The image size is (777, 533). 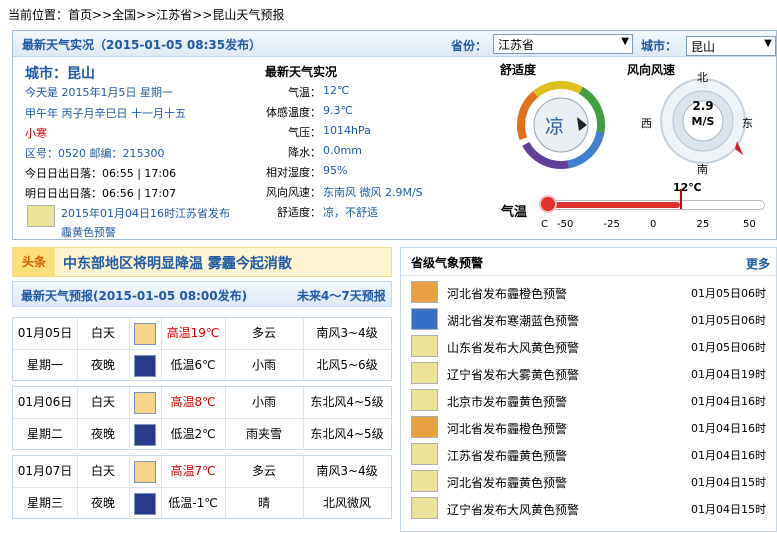 What do you see at coordinates (703, 121) in the screenshot?
I see `wind-speed-unit: M/S` at bounding box center [703, 121].